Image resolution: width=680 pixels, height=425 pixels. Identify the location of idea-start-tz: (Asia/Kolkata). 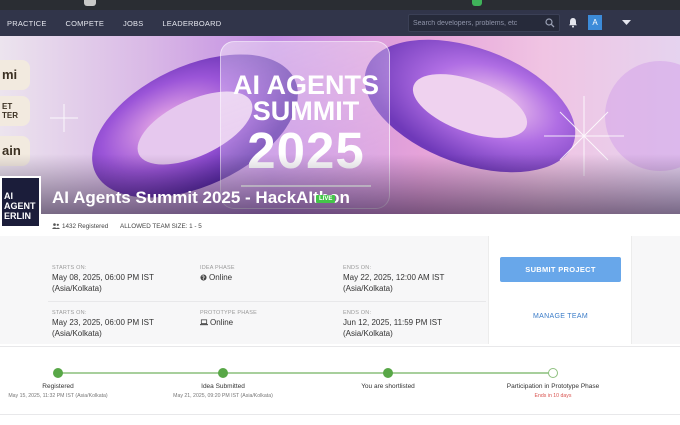
(77, 288).